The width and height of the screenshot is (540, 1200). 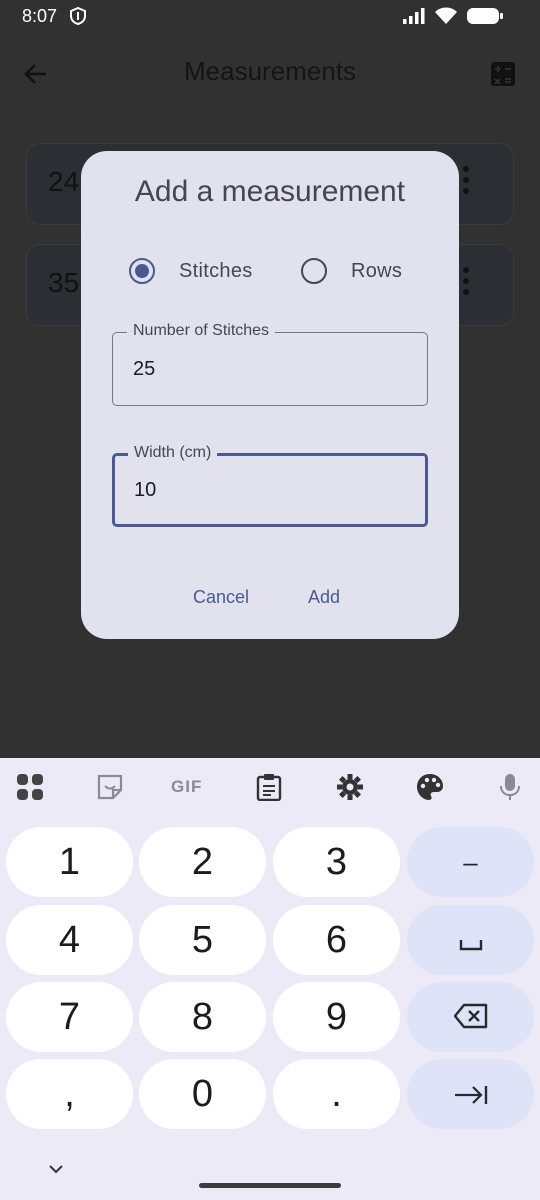 What do you see at coordinates (414, 18) in the screenshot?
I see `signal-icon` at bounding box center [414, 18].